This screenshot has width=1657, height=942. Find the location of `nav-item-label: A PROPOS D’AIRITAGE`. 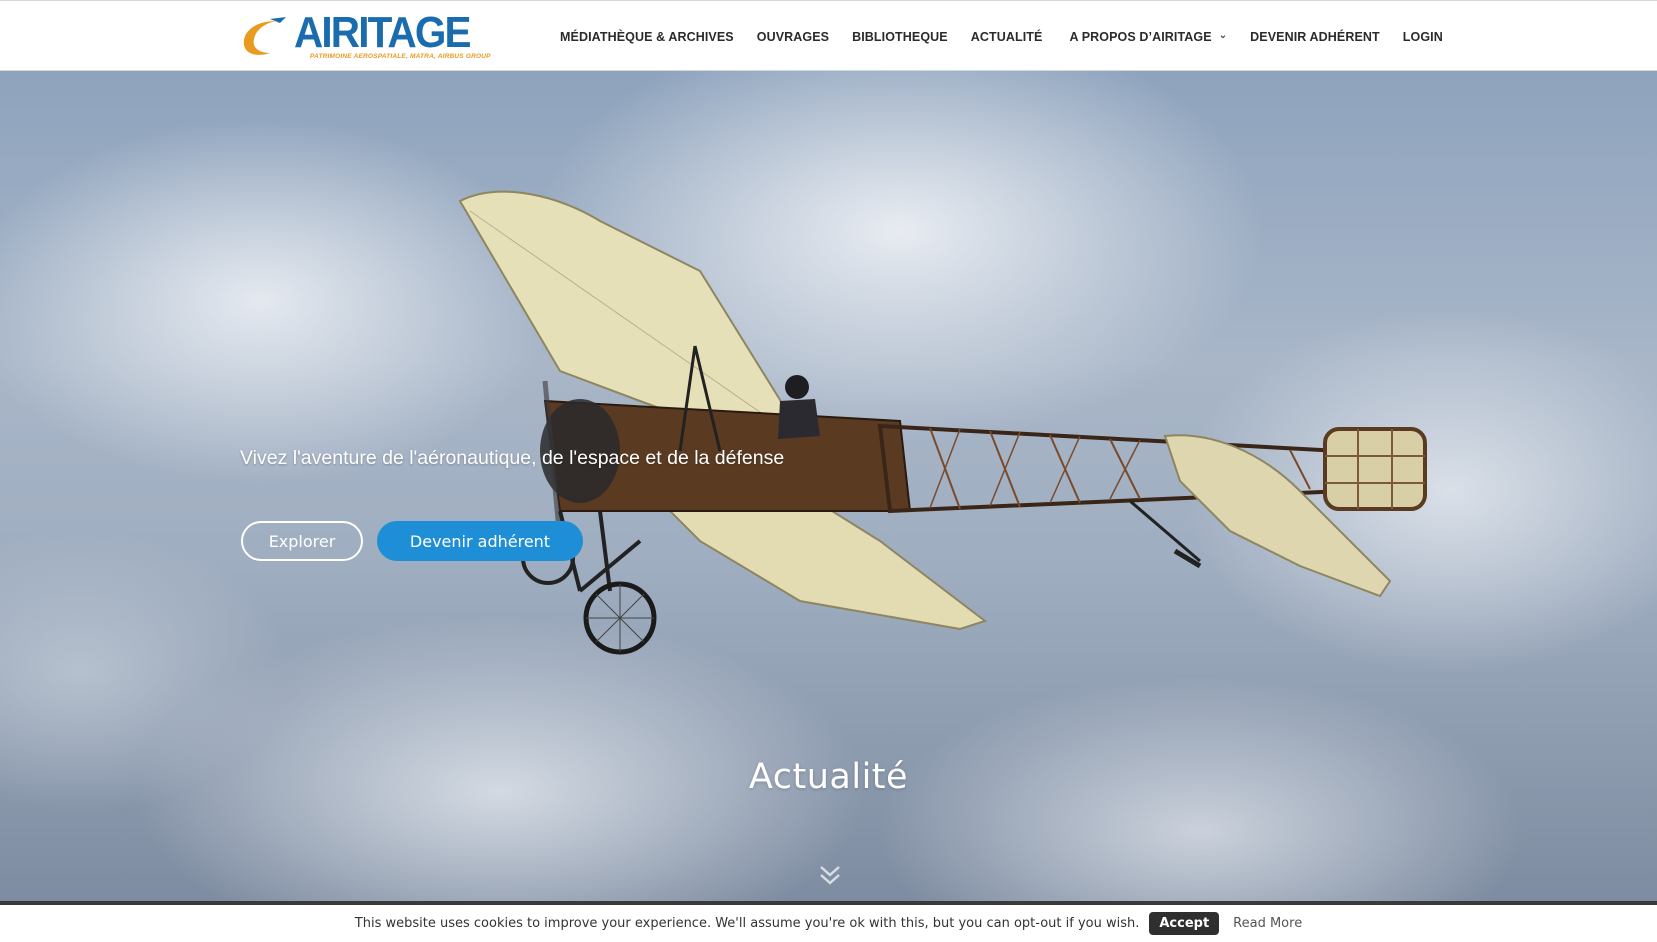

nav-item-label: A PROPOS D’AIRITAGE is located at coordinates (1140, 36).